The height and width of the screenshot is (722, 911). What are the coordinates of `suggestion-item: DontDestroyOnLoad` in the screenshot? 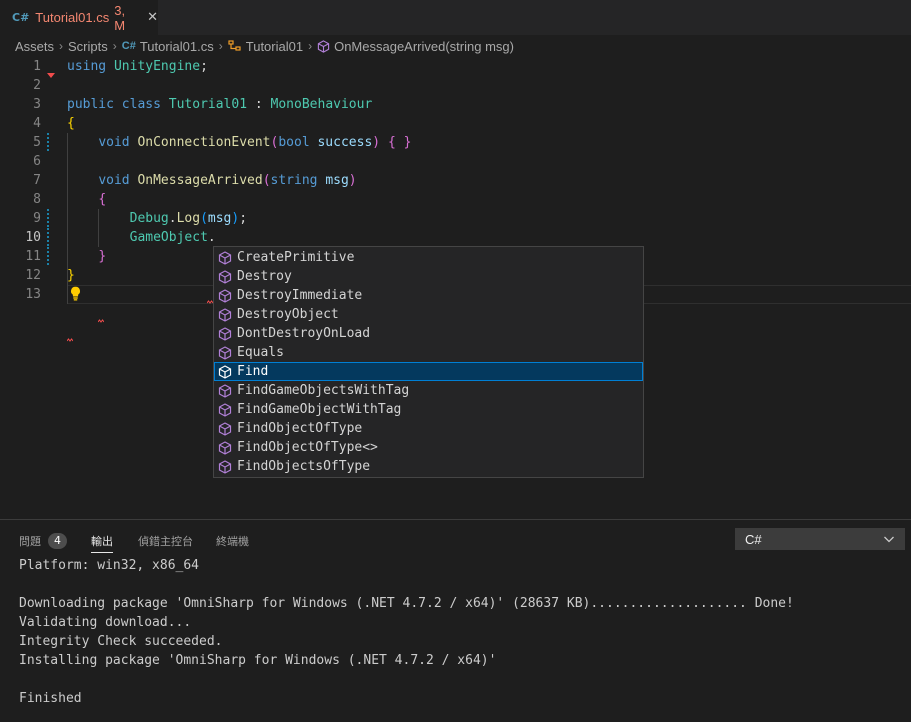 It's located at (428, 333).